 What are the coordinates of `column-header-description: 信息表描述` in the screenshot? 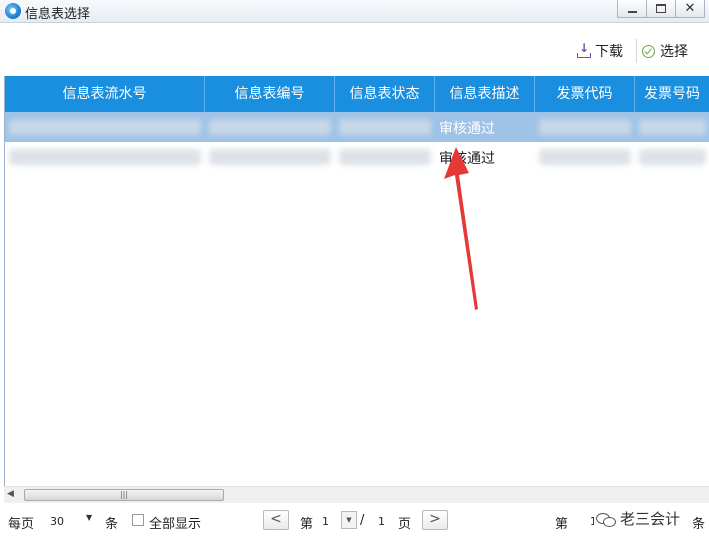 It's located at (485, 94).